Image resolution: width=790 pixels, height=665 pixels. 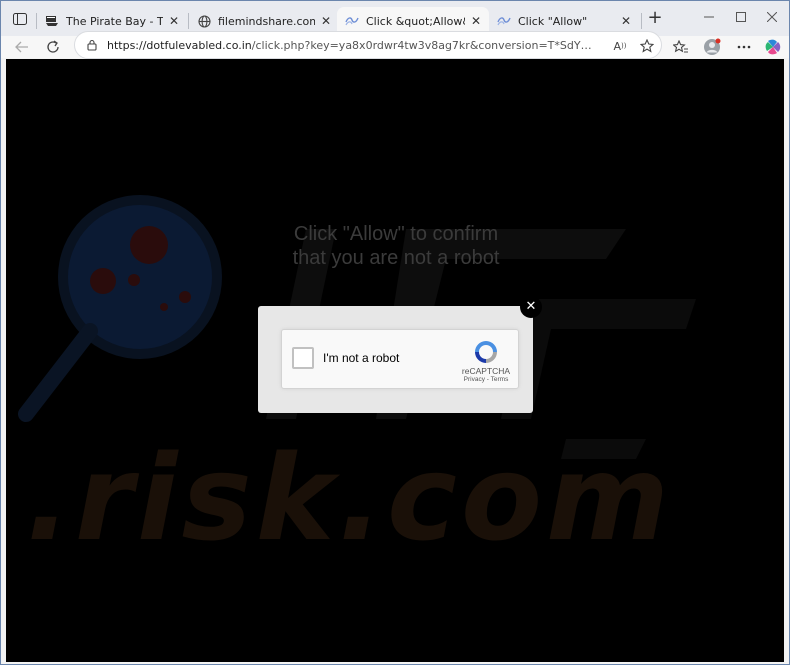 I want to click on new-tab-button: +, so click(x=655, y=19).